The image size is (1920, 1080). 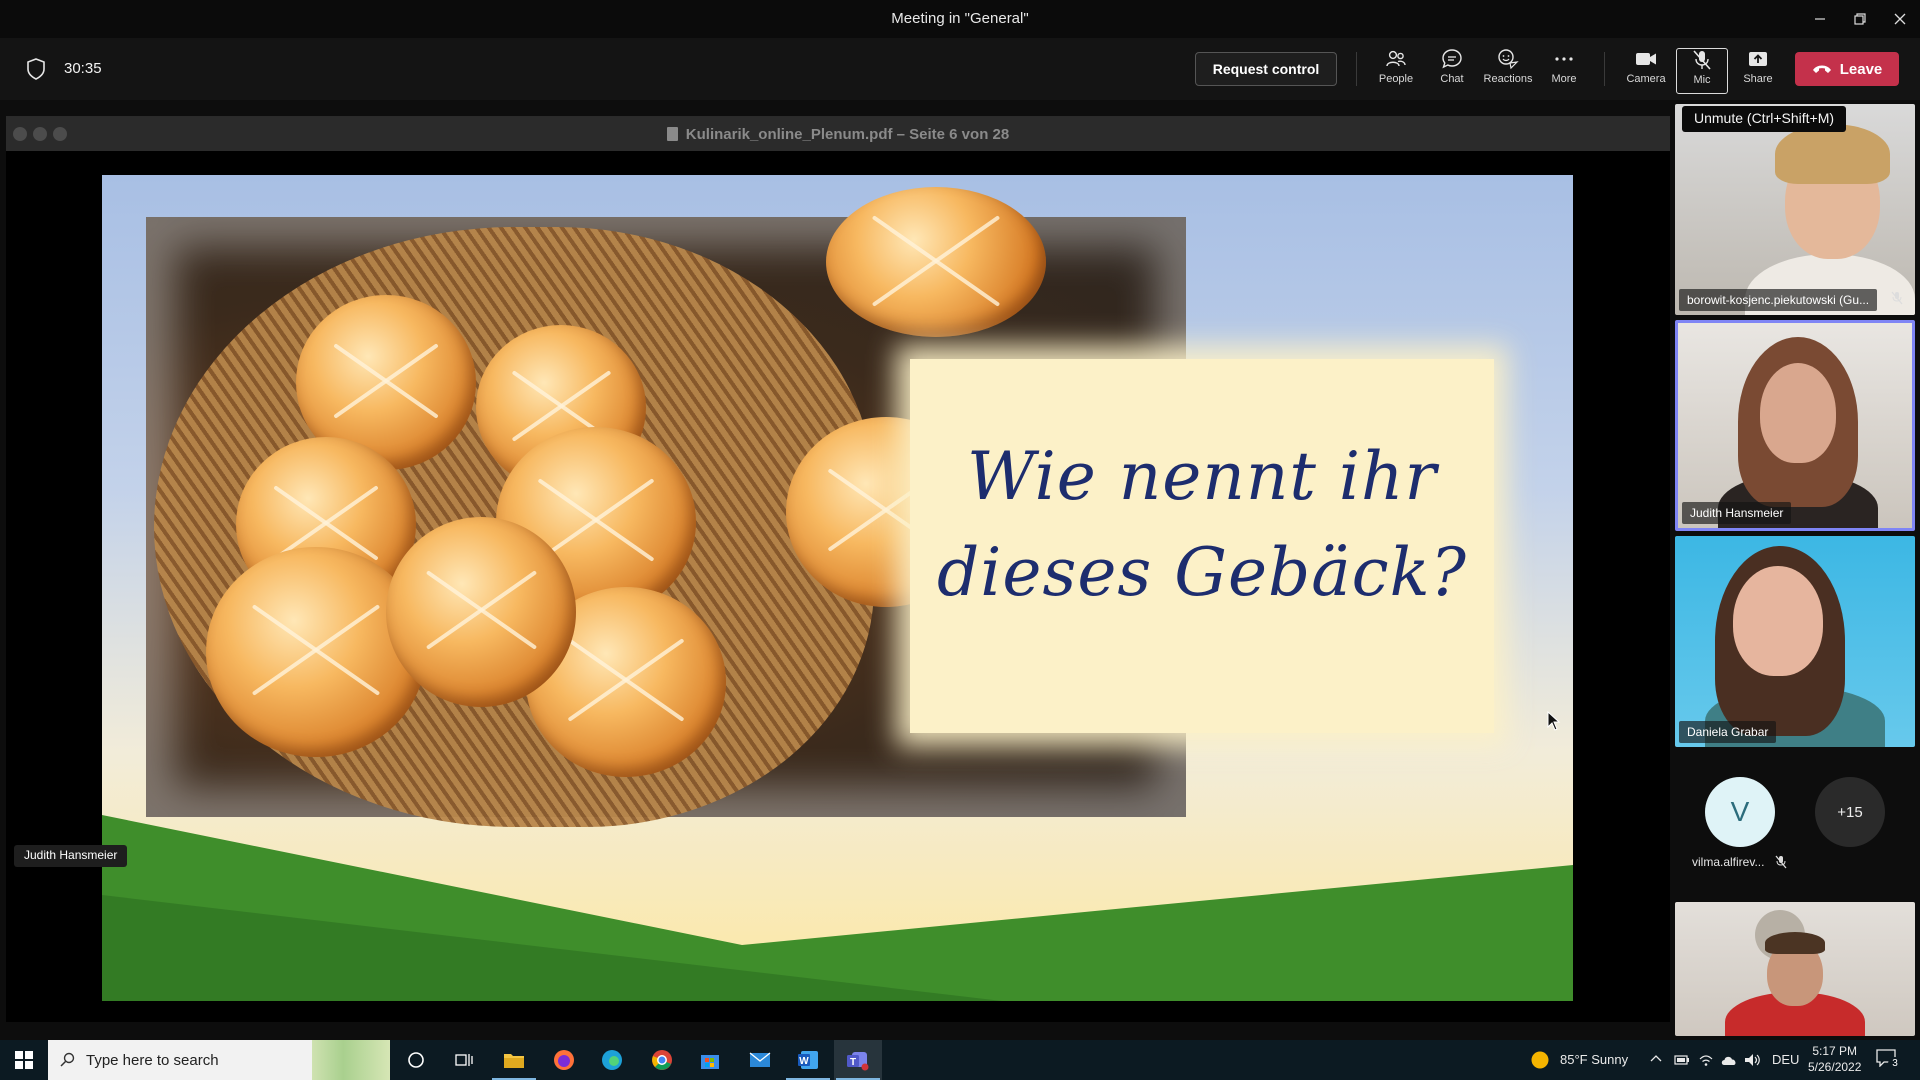 What do you see at coordinates (672, 134) in the screenshot?
I see `document-icon` at bounding box center [672, 134].